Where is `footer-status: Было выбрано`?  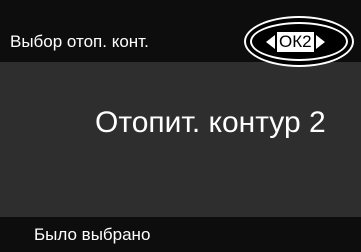
footer-status: Было выбрано is located at coordinates (92, 234).